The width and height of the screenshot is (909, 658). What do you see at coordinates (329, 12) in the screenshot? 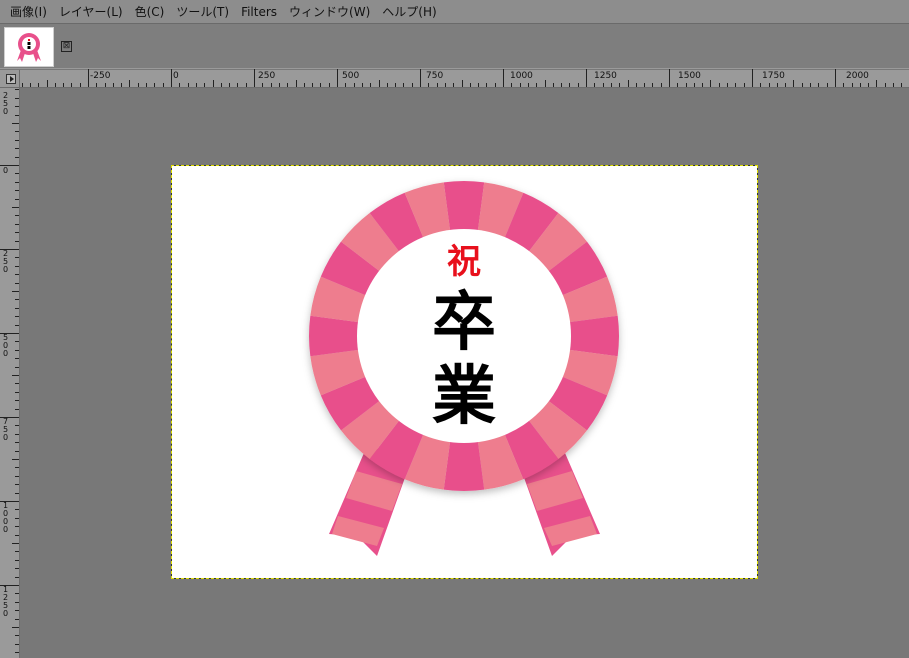
I see `menu-windows: ウィンドウ(W)` at bounding box center [329, 12].